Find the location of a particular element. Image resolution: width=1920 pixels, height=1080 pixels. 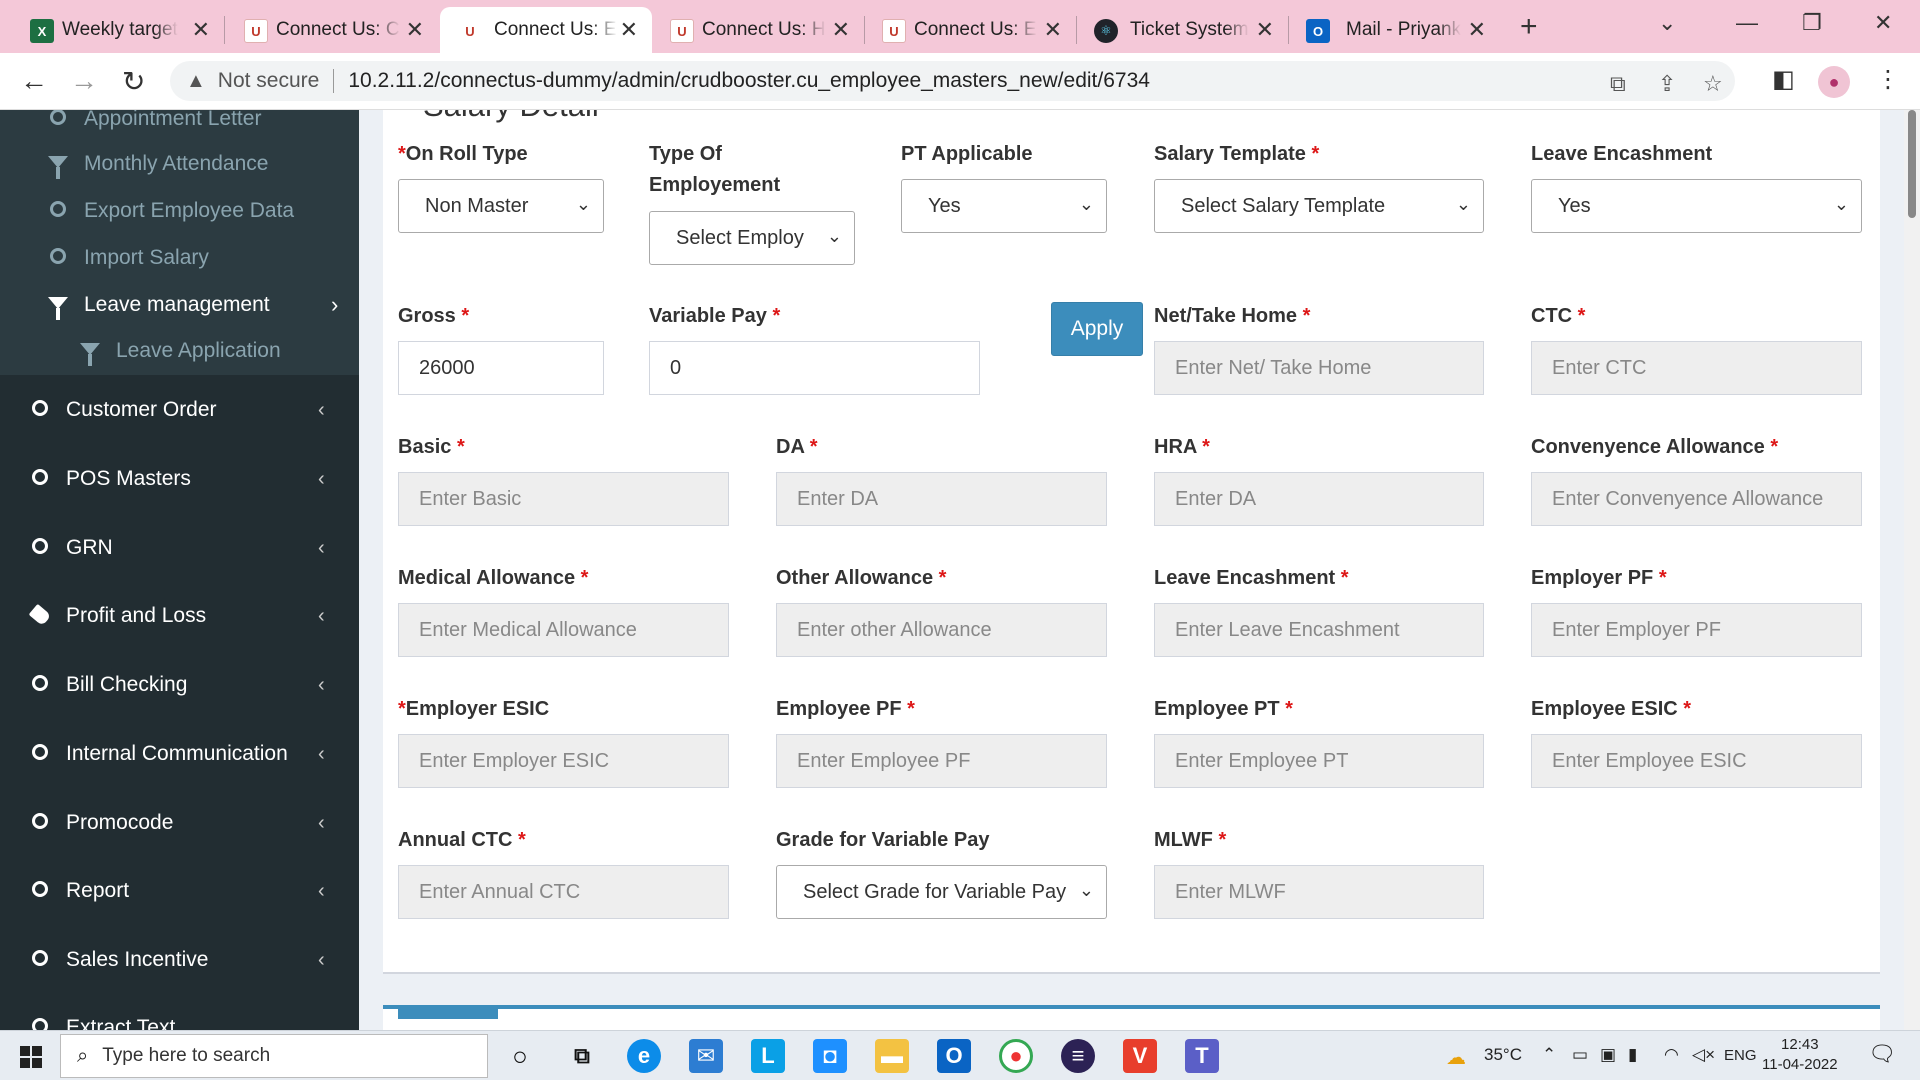

share-icon: ⇪ is located at coordinates (1667, 84).